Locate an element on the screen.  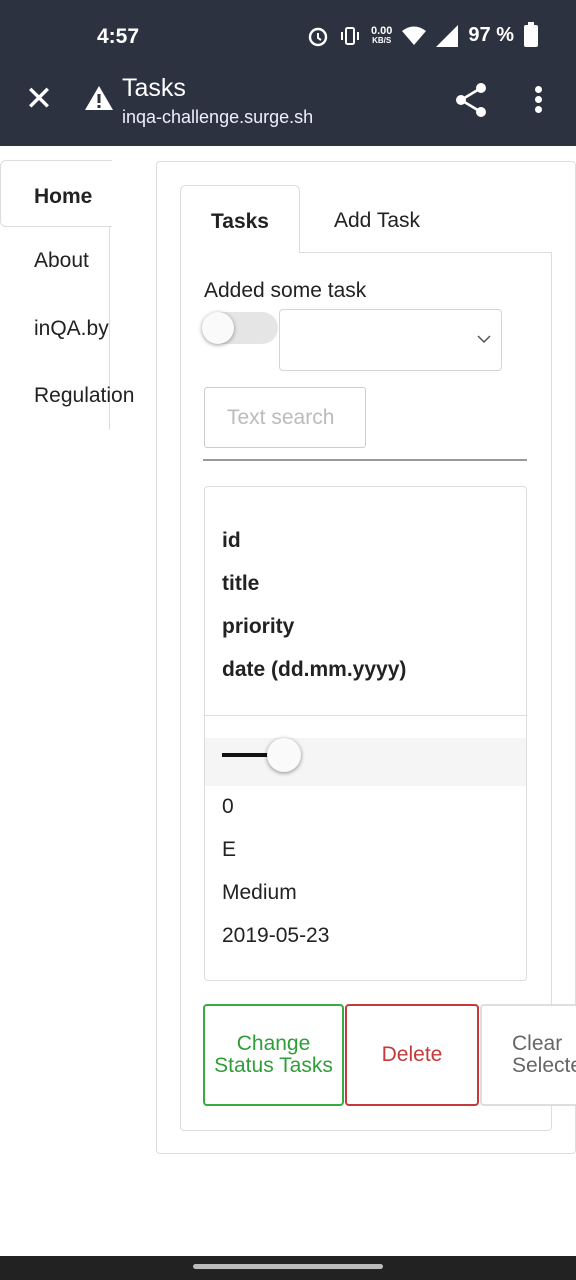
text-search-input is located at coordinates (285, 417).